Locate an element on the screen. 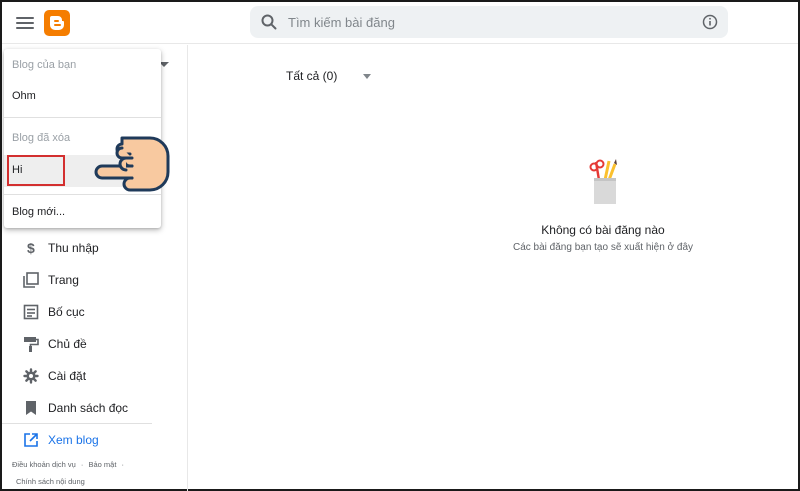 This screenshot has height=491, width=800. your-blogs-header: Blog của bạn is located at coordinates (44, 65).